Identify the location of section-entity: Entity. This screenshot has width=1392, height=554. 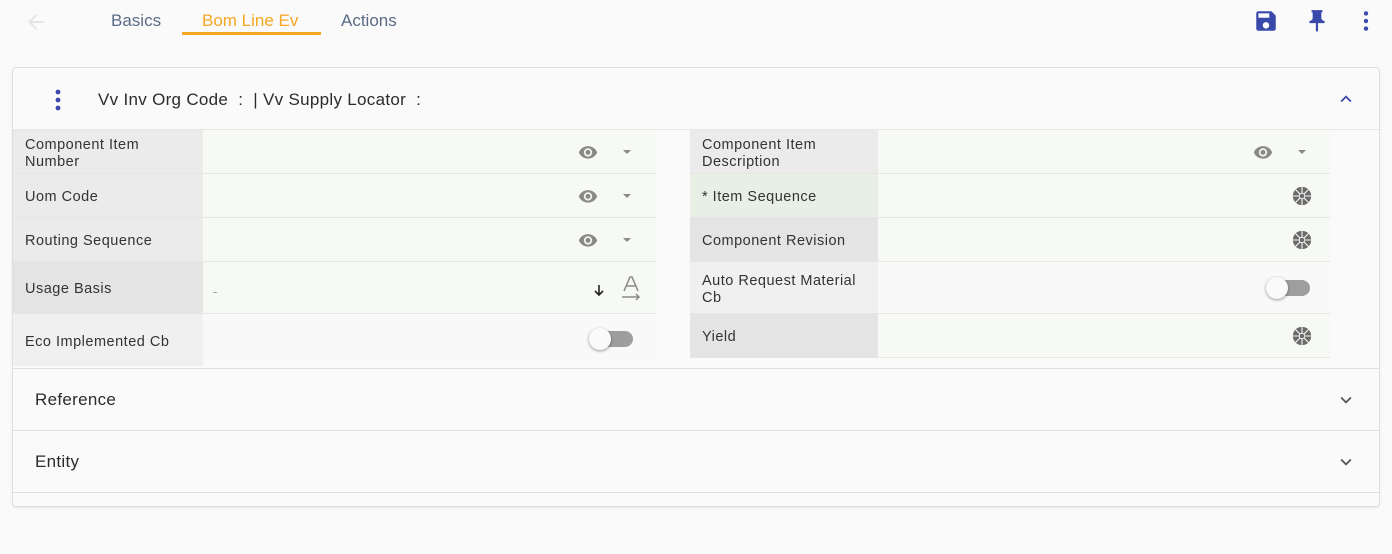
(696, 461).